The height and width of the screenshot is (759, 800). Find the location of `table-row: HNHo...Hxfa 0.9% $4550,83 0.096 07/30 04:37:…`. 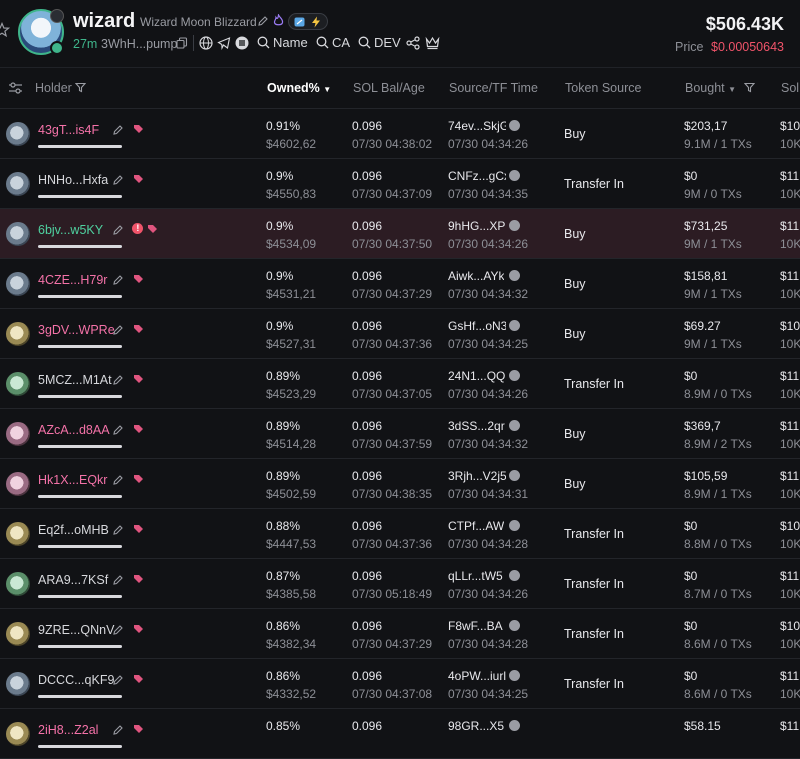

table-row: HNHo...Hxfa 0.9% $4550,83 0.096 07/30 04:37:… is located at coordinates (400, 184).